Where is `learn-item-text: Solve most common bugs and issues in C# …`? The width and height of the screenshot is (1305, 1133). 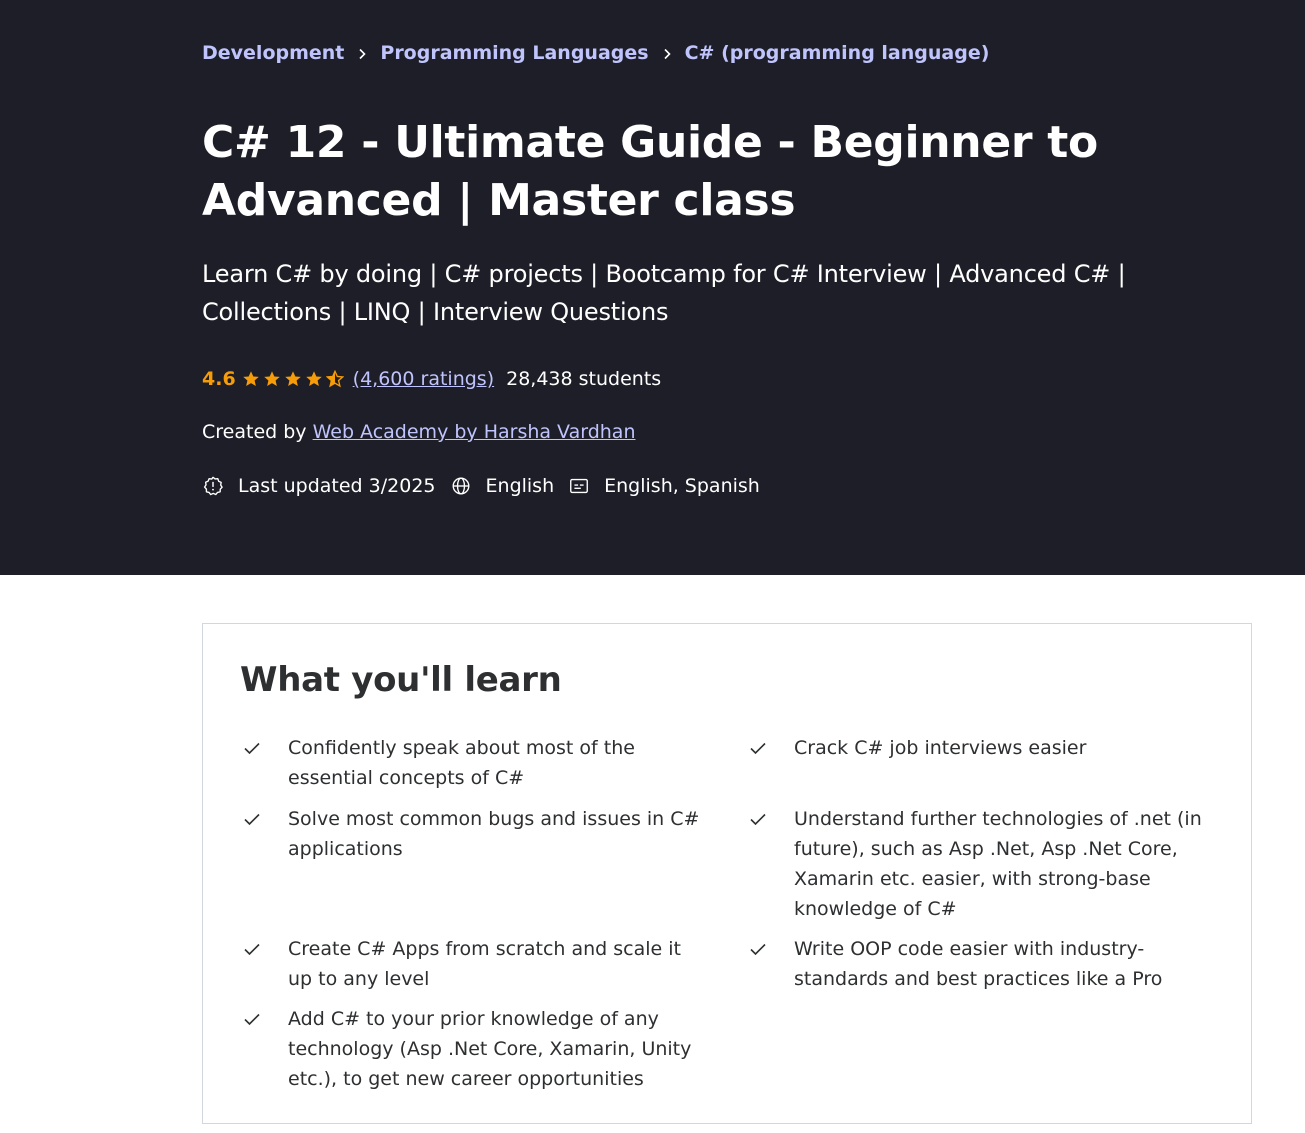 learn-item-text: Solve most common bugs and issues in C# … is located at coordinates (494, 834).